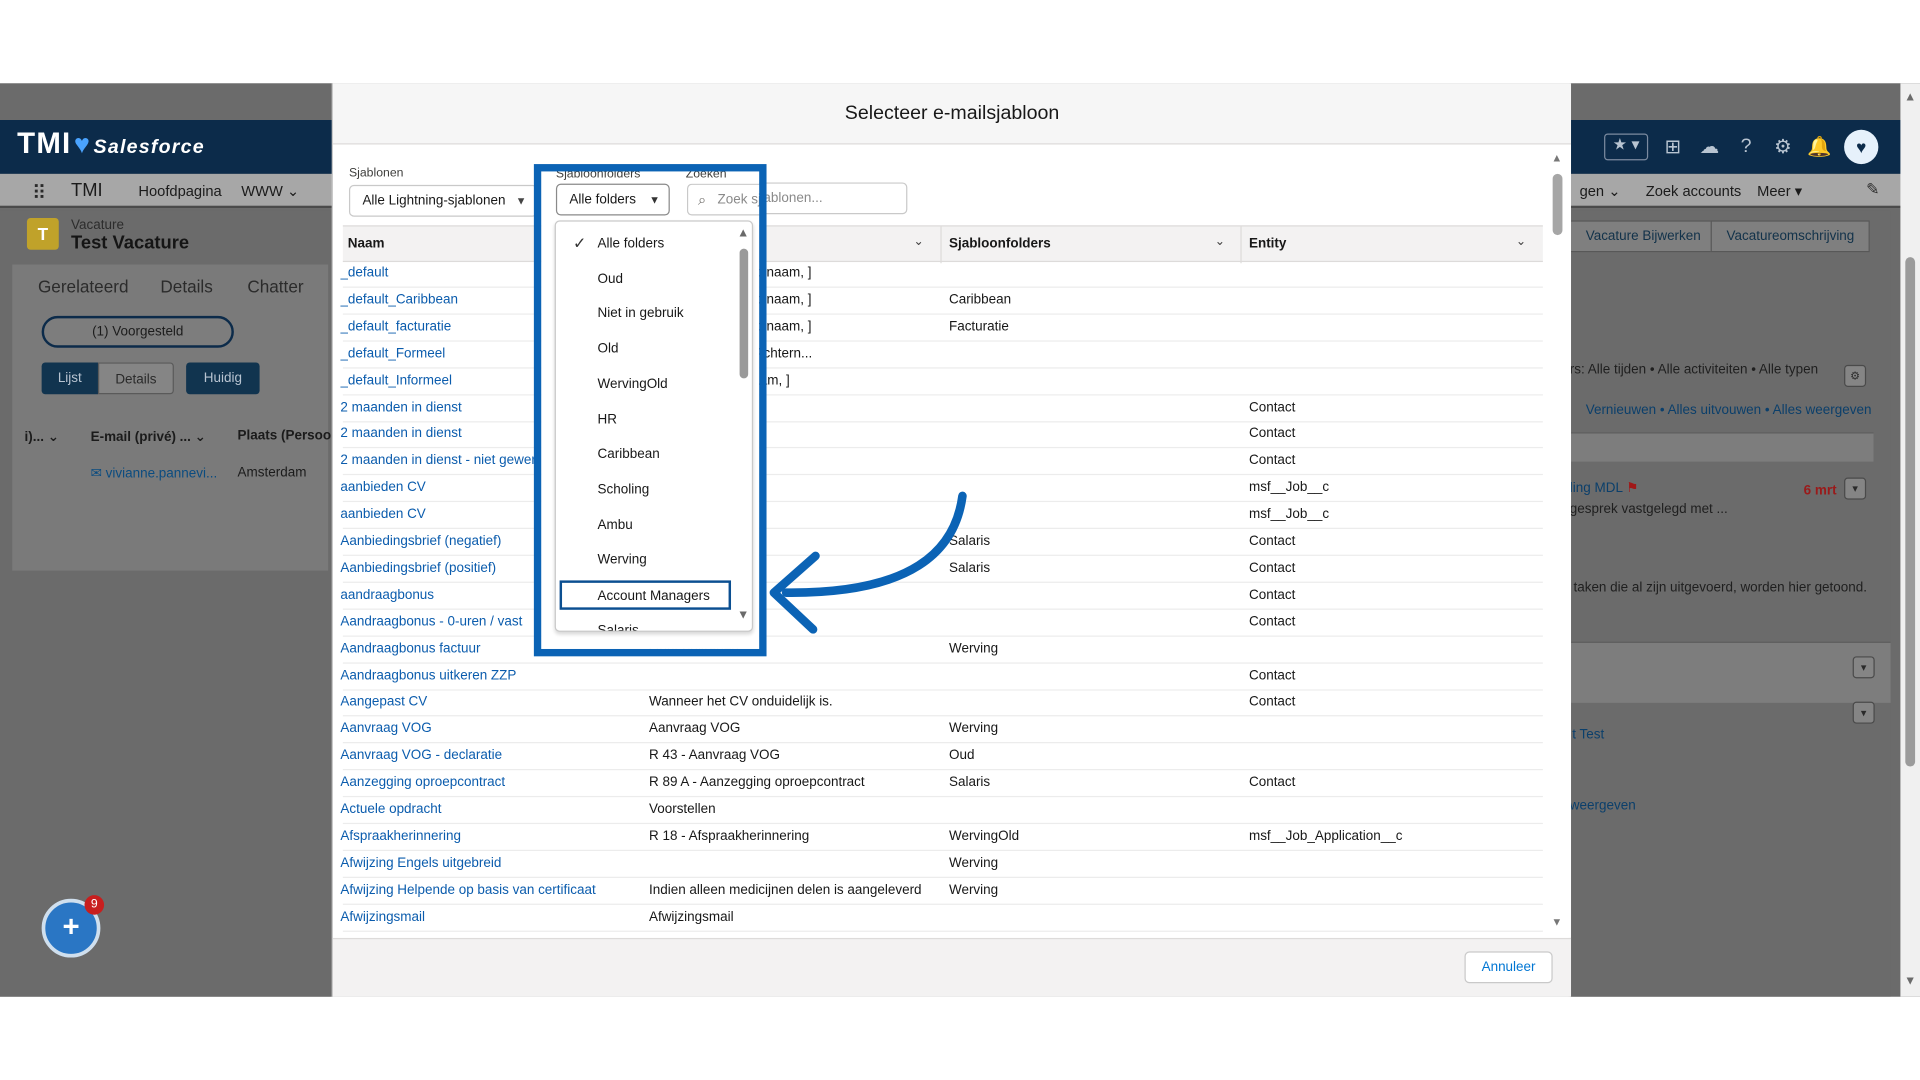 This screenshot has width=1920, height=1080. What do you see at coordinates (1855, 488) in the screenshot?
I see `activity-item-menu-icon: ▾` at bounding box center [1855, 488].